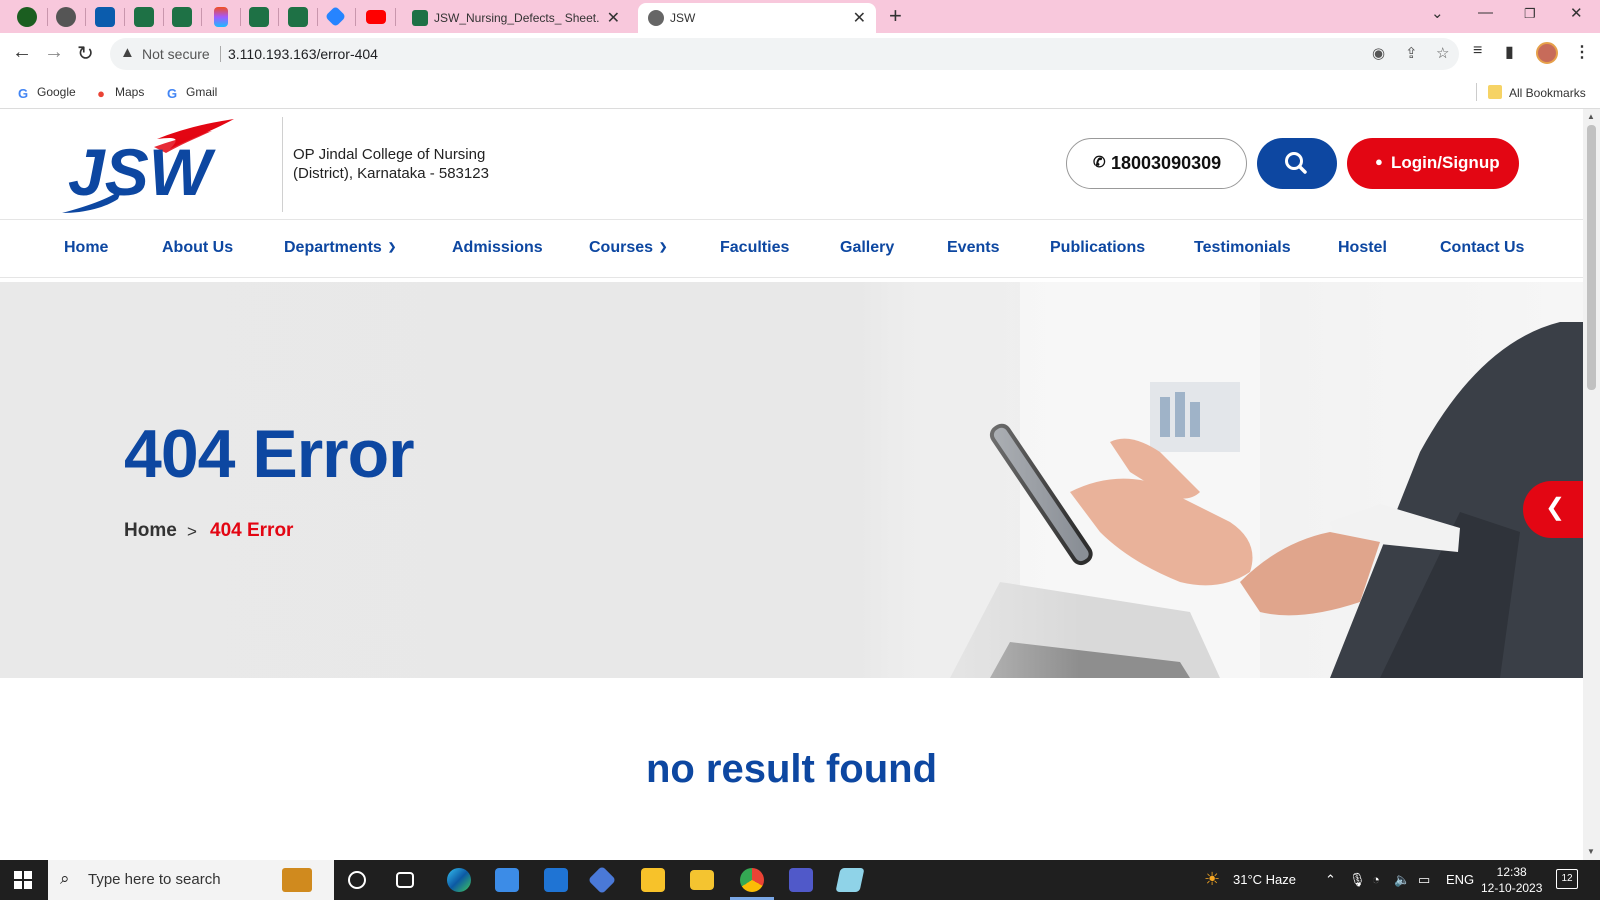  Describe the element at coordinates (105, 17) in the screenshot. I see `outlook-icon` at that location.